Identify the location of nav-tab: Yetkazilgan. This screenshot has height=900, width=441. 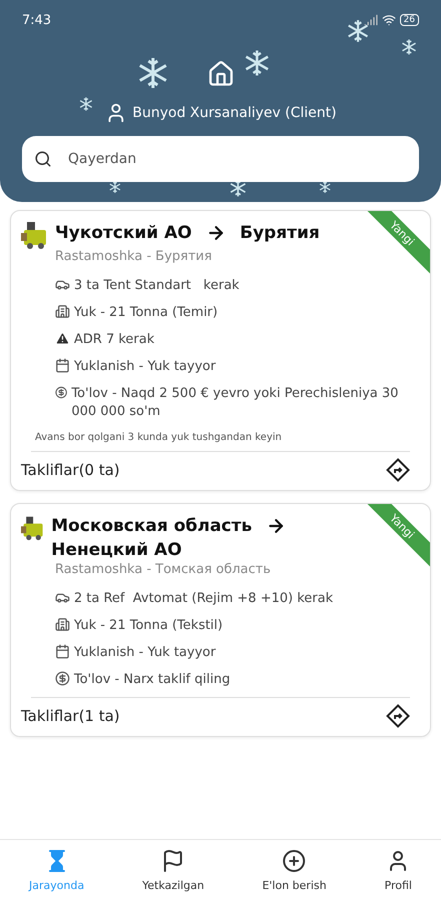
(173, 870).